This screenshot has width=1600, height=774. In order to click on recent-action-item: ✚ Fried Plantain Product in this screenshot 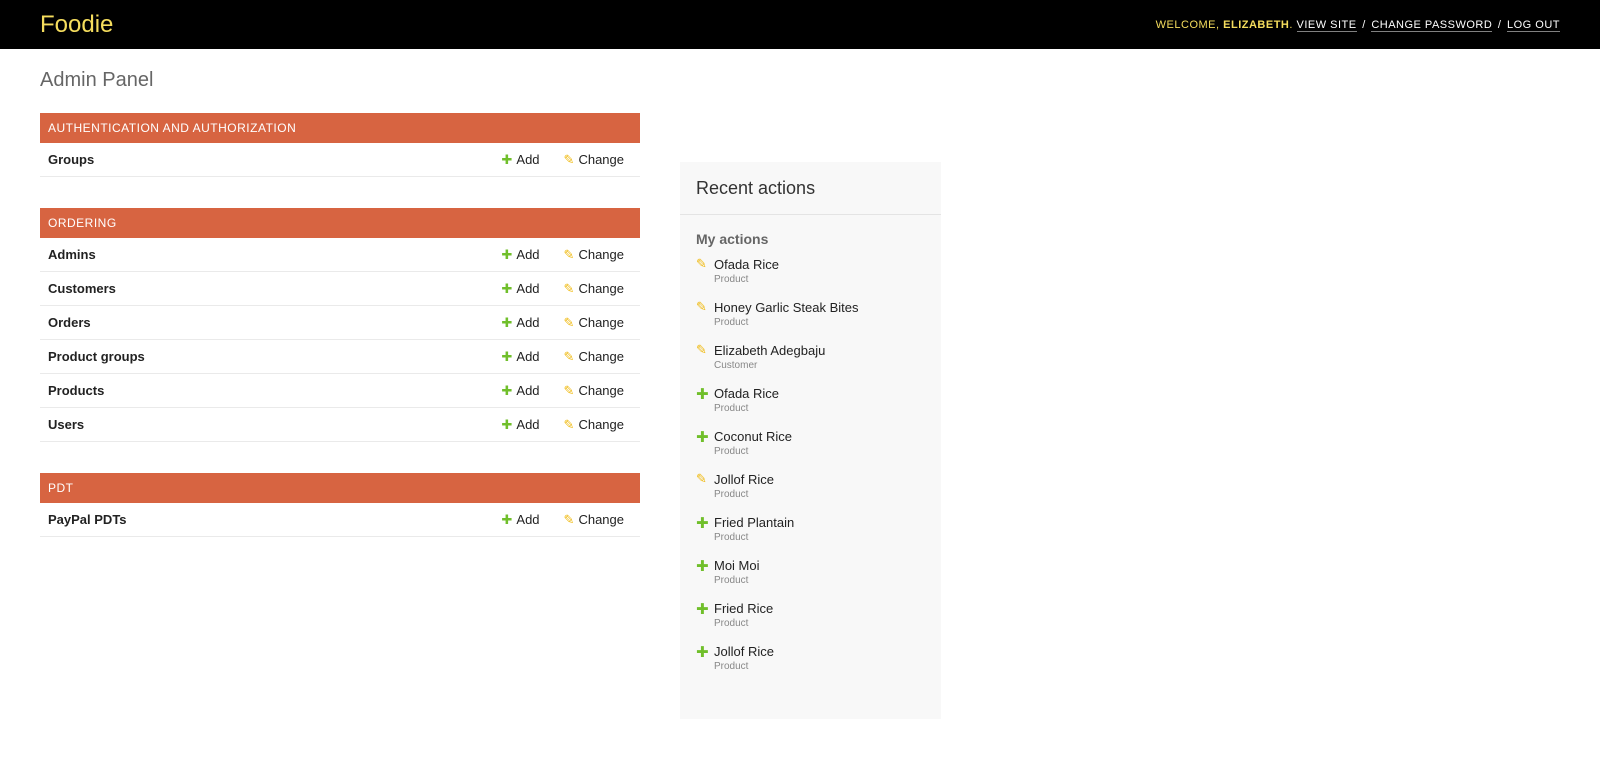, I will do `click(810, 534)`.